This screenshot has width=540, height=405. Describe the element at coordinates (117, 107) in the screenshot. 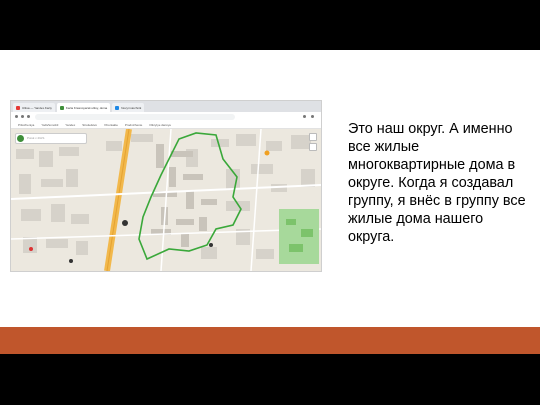

I see `page-icon` at that location.